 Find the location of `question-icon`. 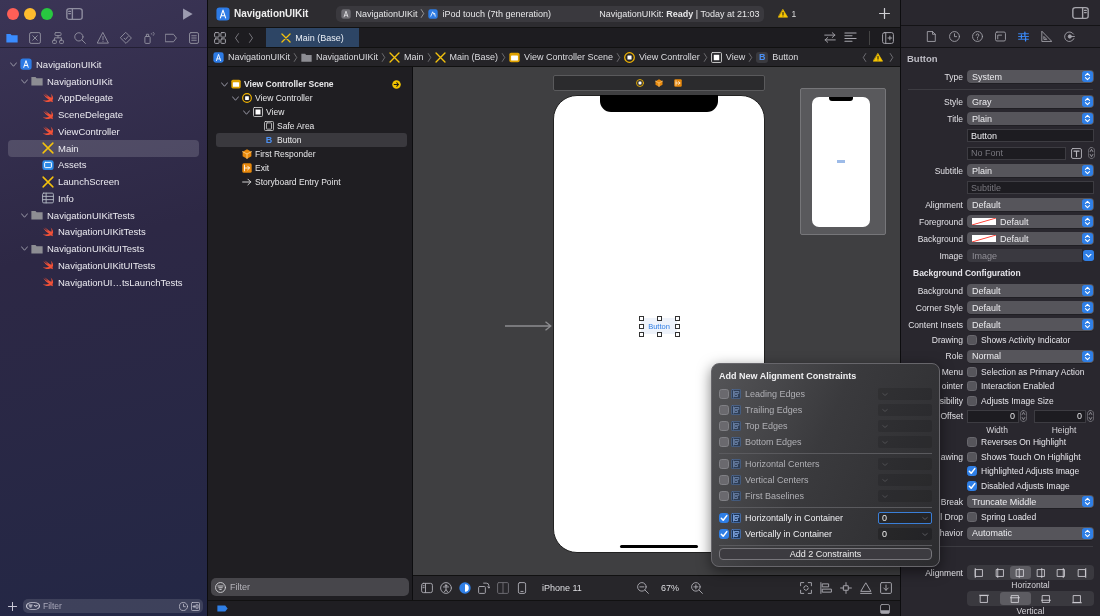

question-icon is located at coordinates (977, 36).